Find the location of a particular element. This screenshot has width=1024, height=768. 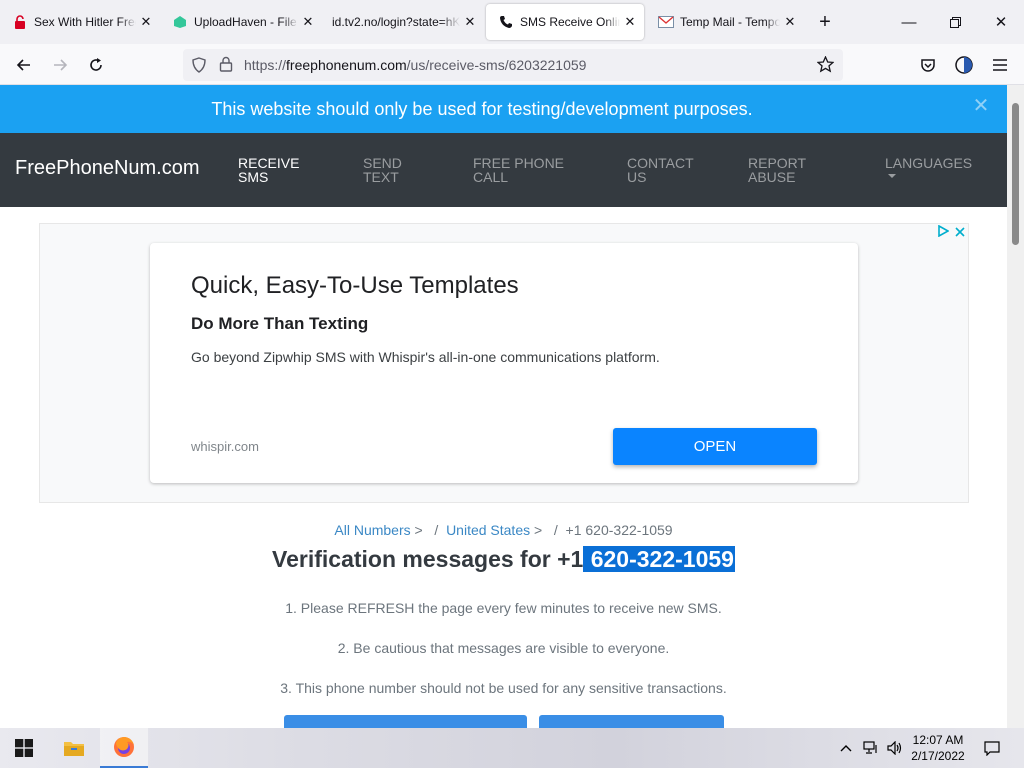

reload-button is located at coordinates (96, 65).